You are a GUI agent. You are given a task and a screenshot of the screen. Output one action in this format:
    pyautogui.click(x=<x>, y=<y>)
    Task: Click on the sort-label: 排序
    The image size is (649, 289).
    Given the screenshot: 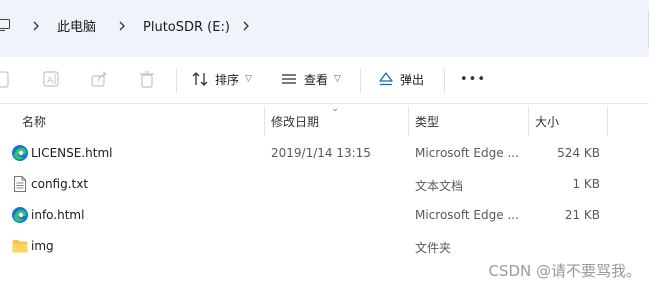 What is the action you would take?
    pyautogui.click(x=227, y=79)
    